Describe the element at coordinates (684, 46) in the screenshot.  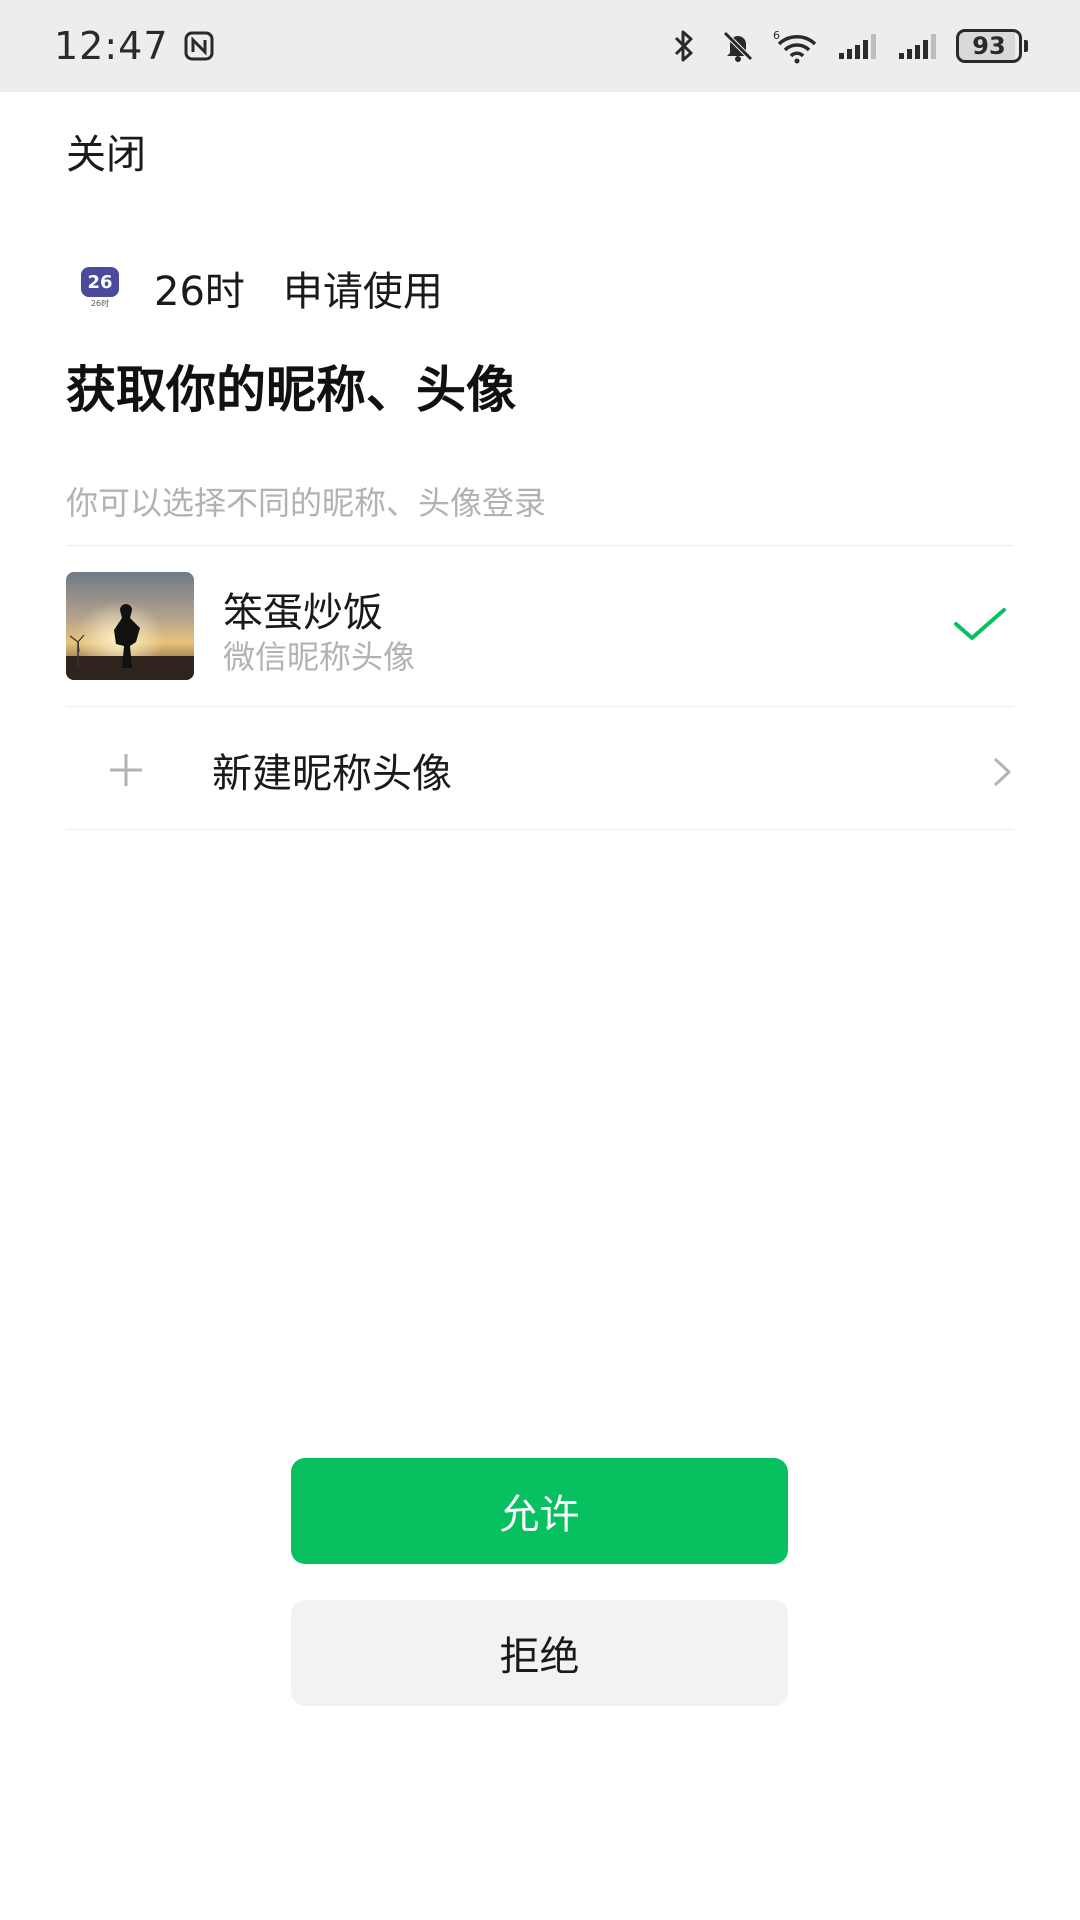
I see `bluetooth-icon` at that location.